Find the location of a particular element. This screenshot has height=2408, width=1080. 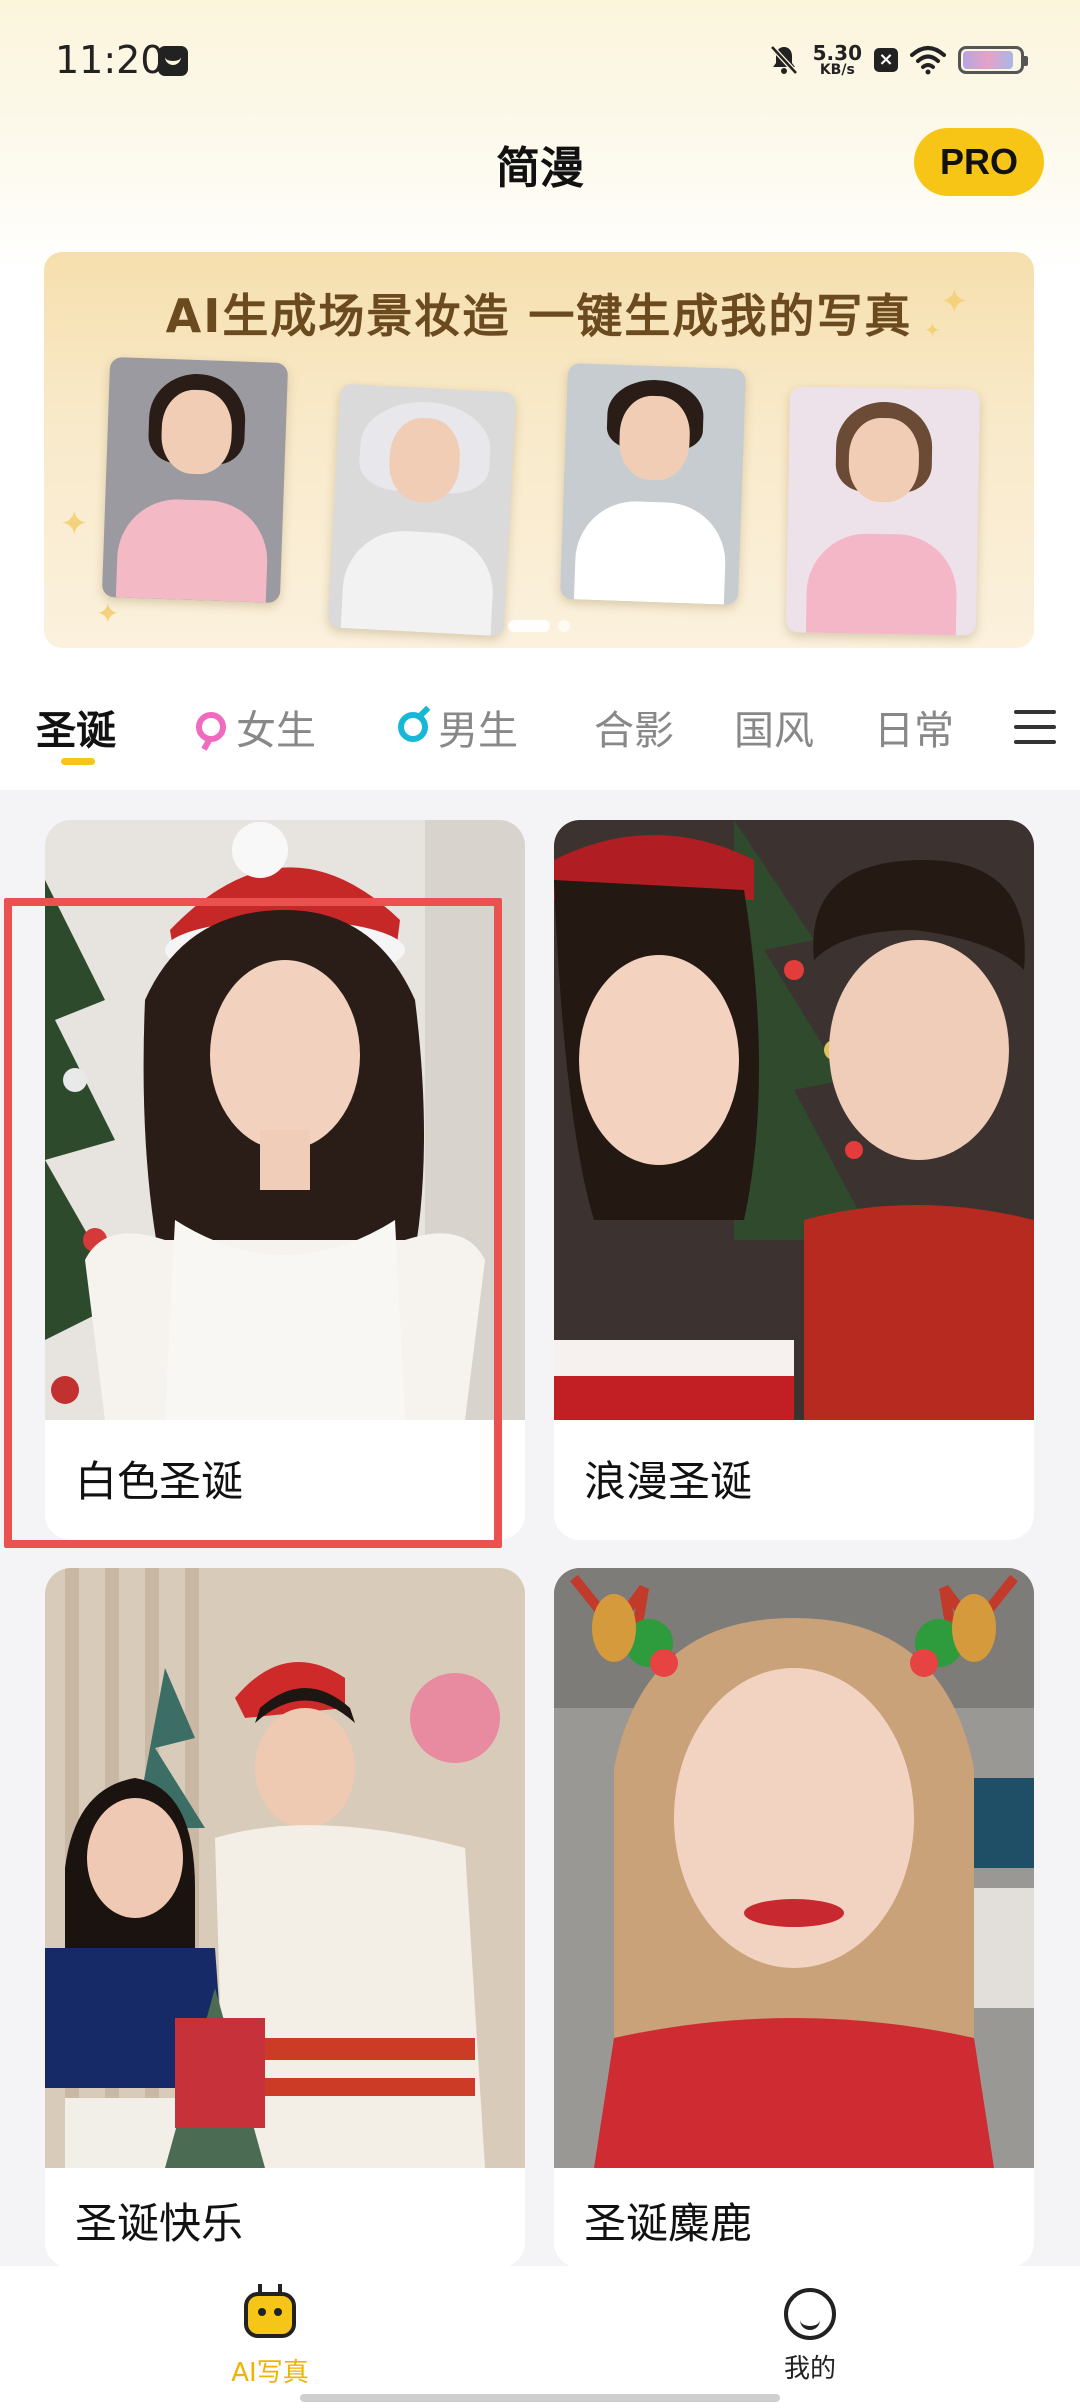

tab-group-photo: 合影 is located at coordinates (634, 727).